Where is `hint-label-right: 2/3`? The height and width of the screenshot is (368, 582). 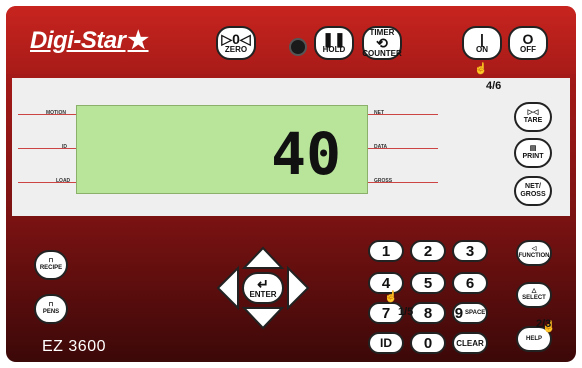
hint-label-right: 2/3 is located at coordinates (544, 324).